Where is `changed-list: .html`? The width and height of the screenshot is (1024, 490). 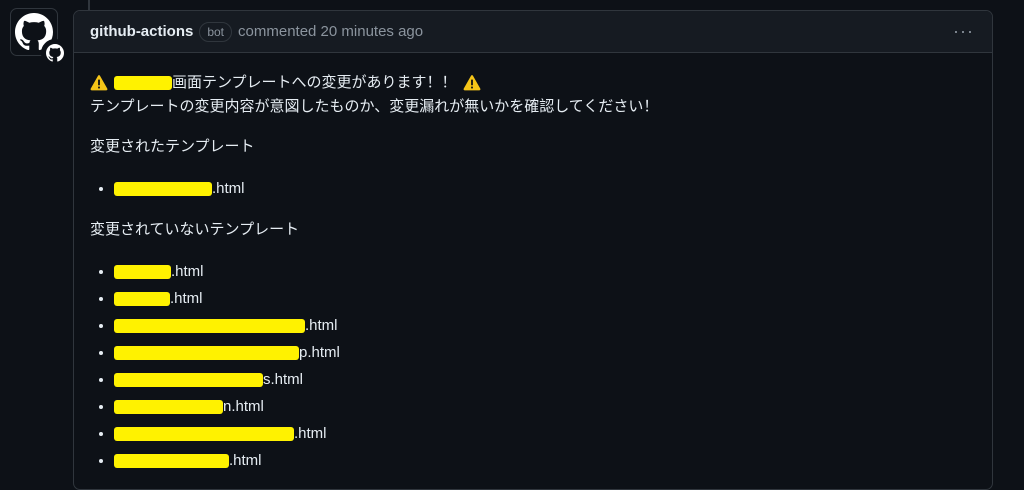 changed-list: .html is located at coordinates (533, 188).